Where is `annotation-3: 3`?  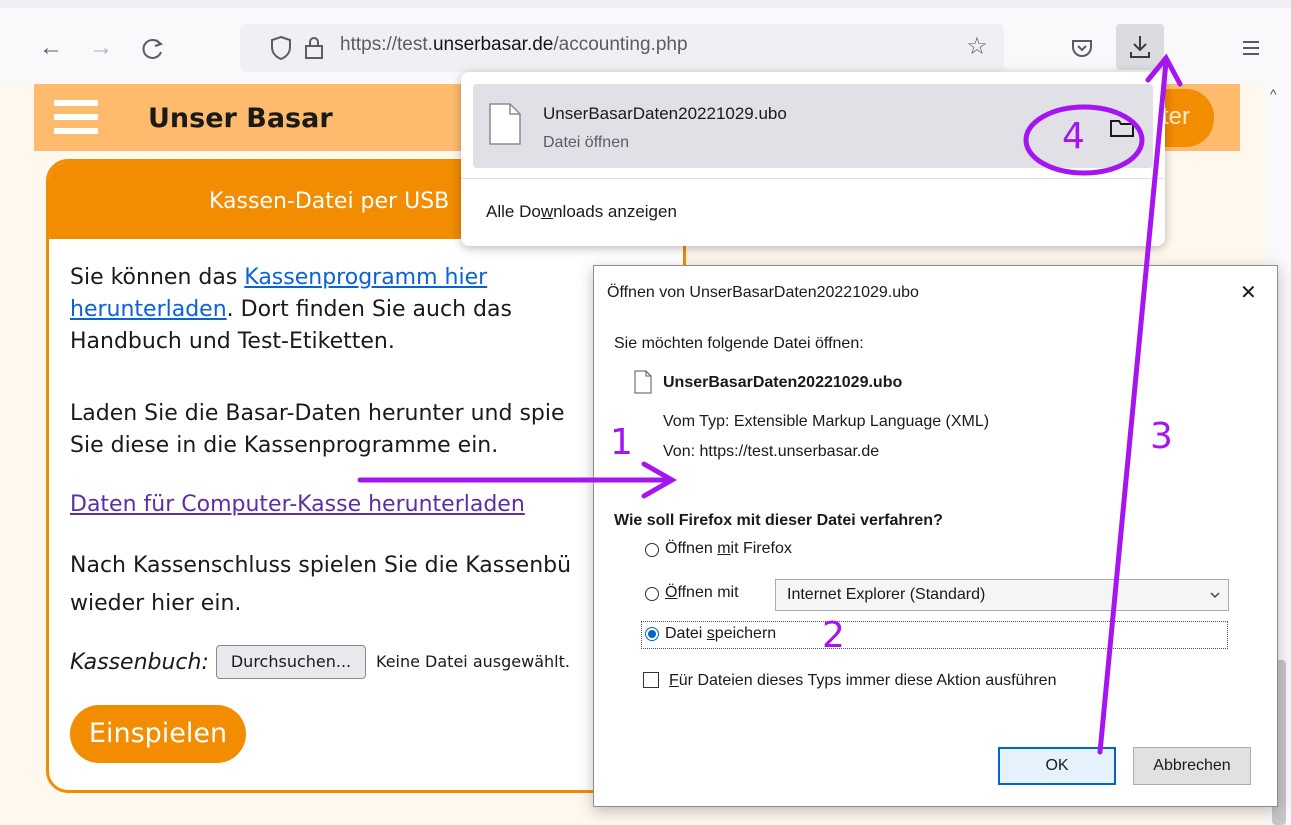
annotation-3: 3 is located at coordinates (1161, 436).